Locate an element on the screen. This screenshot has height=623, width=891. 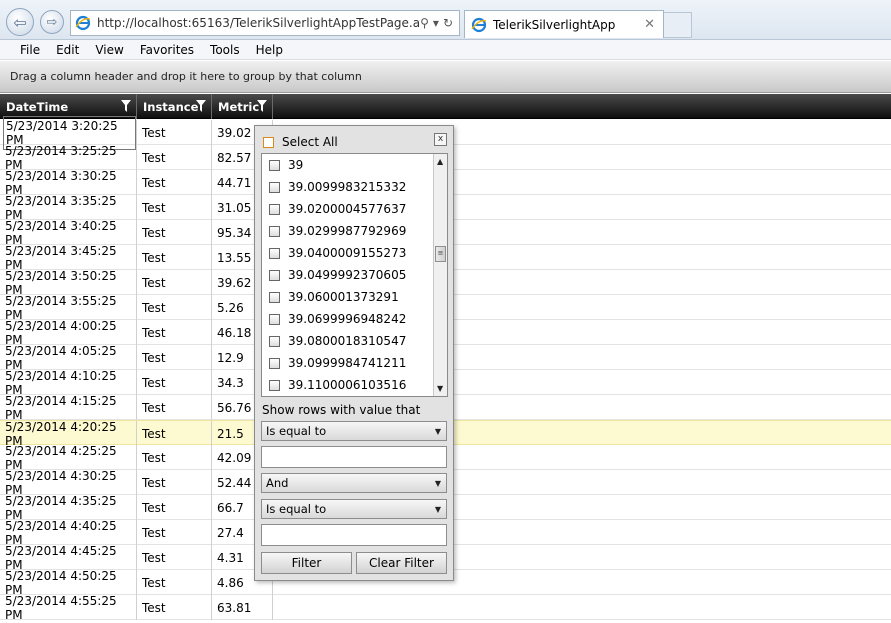
cell-datetime: 5/23/2014 4:45:25 PM is located at coordinates (68, 558).